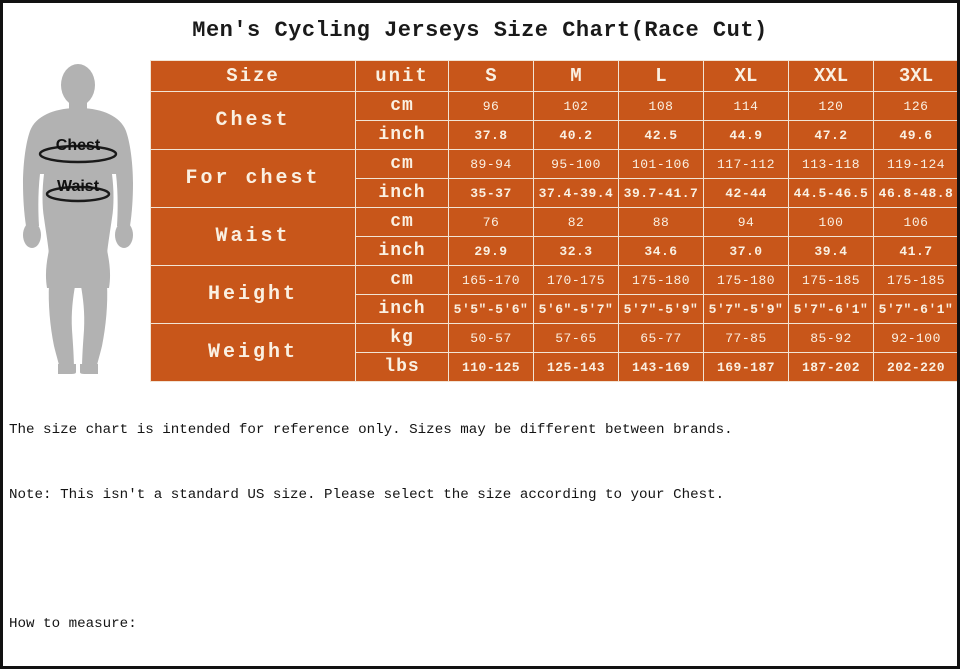 This screenshot has width=960, height=669. I want to click on value-cell: 39.4, so click(831, 251).